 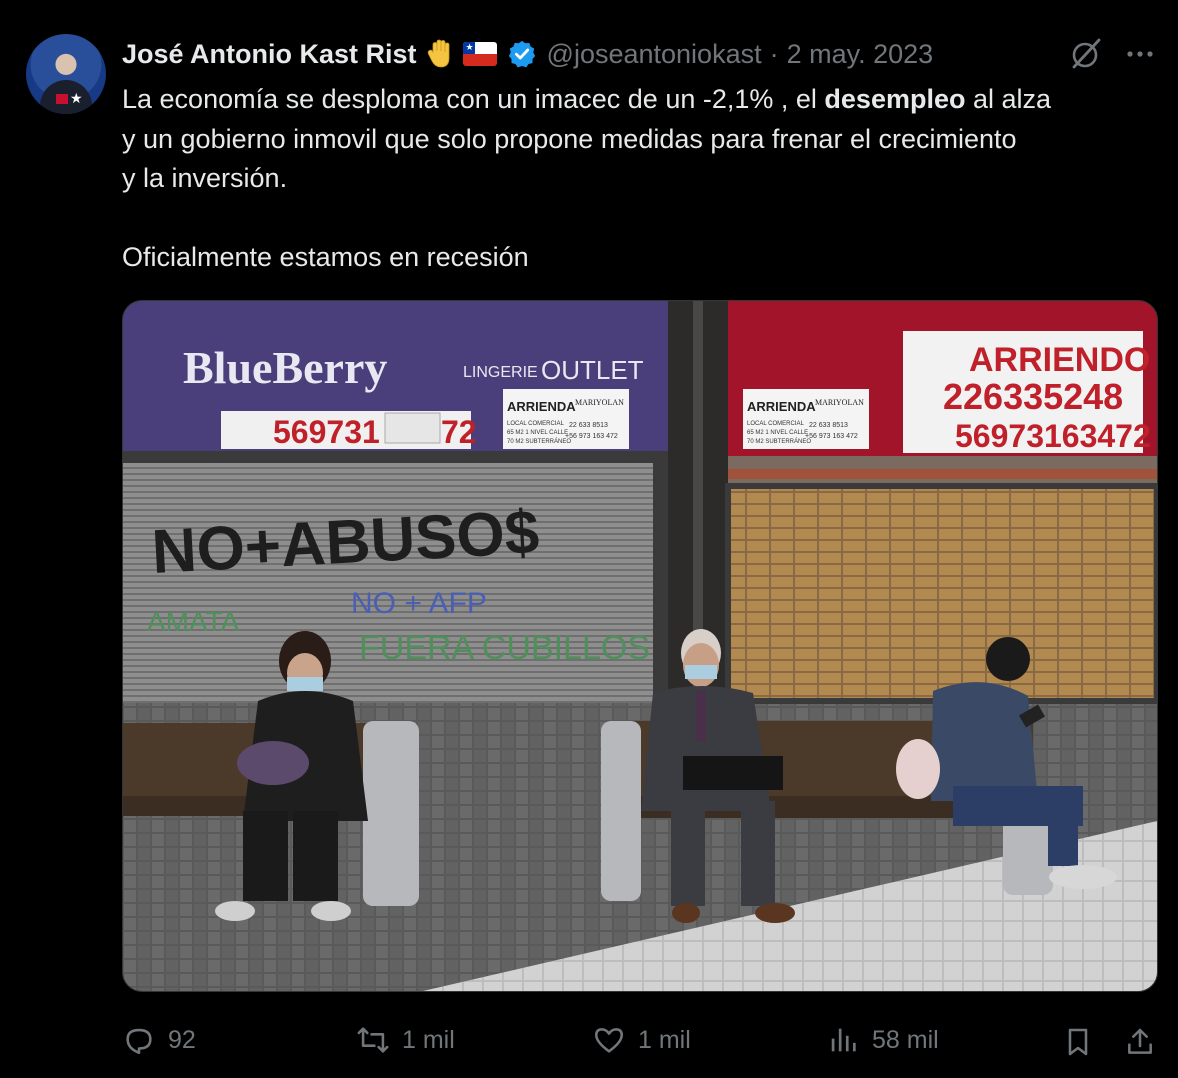 What do you see at coordinates (438, 53) in the screenshot?
I see `raised-hand-icon` at bounding box center [438, 53].